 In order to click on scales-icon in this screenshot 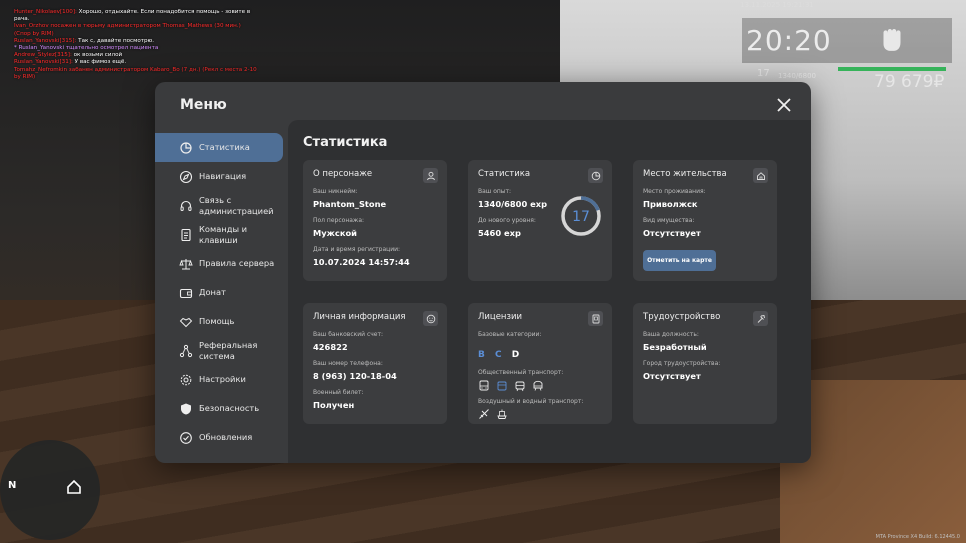, I will do `click(186, 263)`.